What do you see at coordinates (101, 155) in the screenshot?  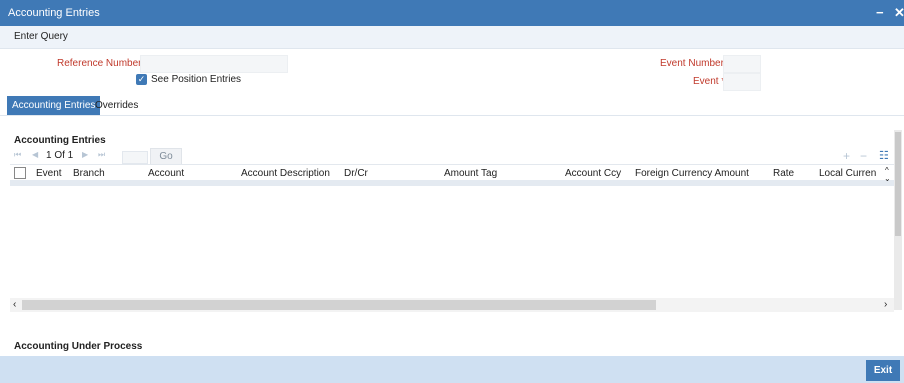 I see `last-page-icon: ⏭` at bounding box center [101, 155].